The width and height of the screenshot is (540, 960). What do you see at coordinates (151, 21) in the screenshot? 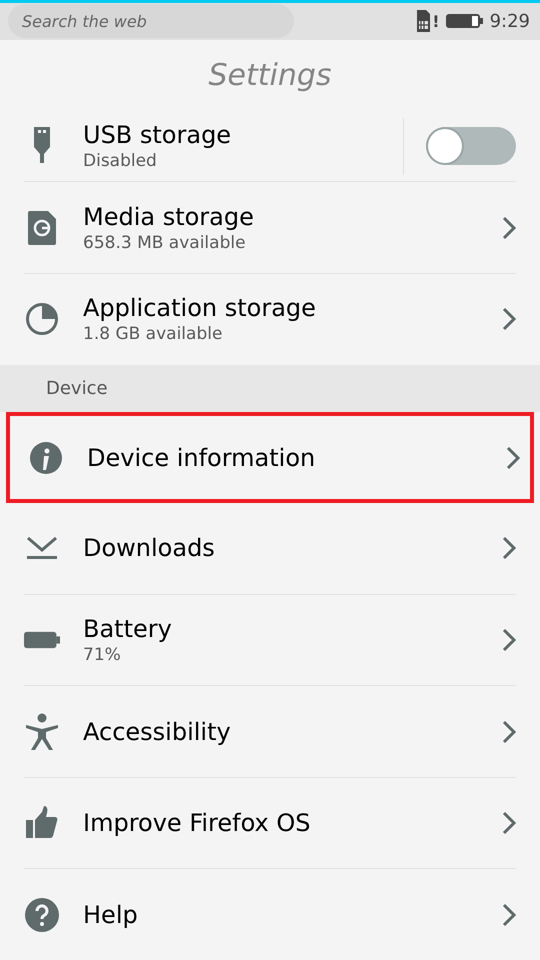
I see `search-field: Search the web` at bounding box center [151, 21].